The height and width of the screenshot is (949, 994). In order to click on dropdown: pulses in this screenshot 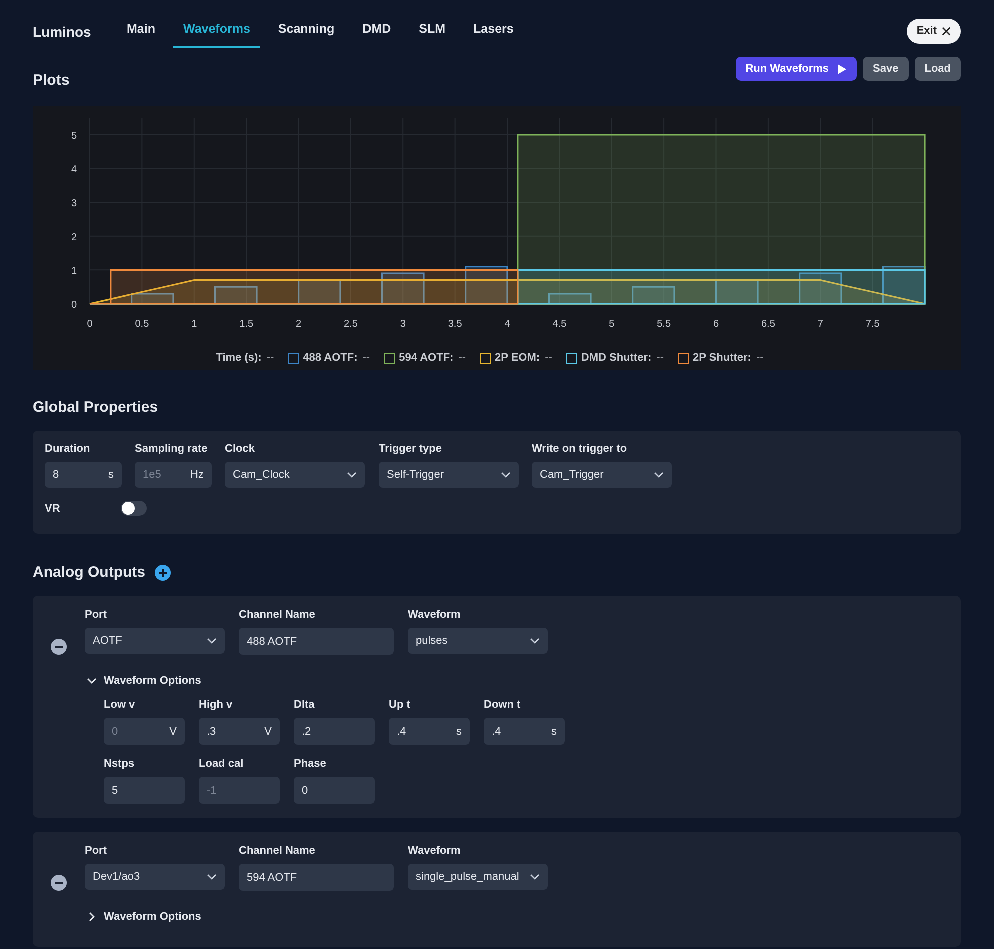, I will do `click(478, 641)`.